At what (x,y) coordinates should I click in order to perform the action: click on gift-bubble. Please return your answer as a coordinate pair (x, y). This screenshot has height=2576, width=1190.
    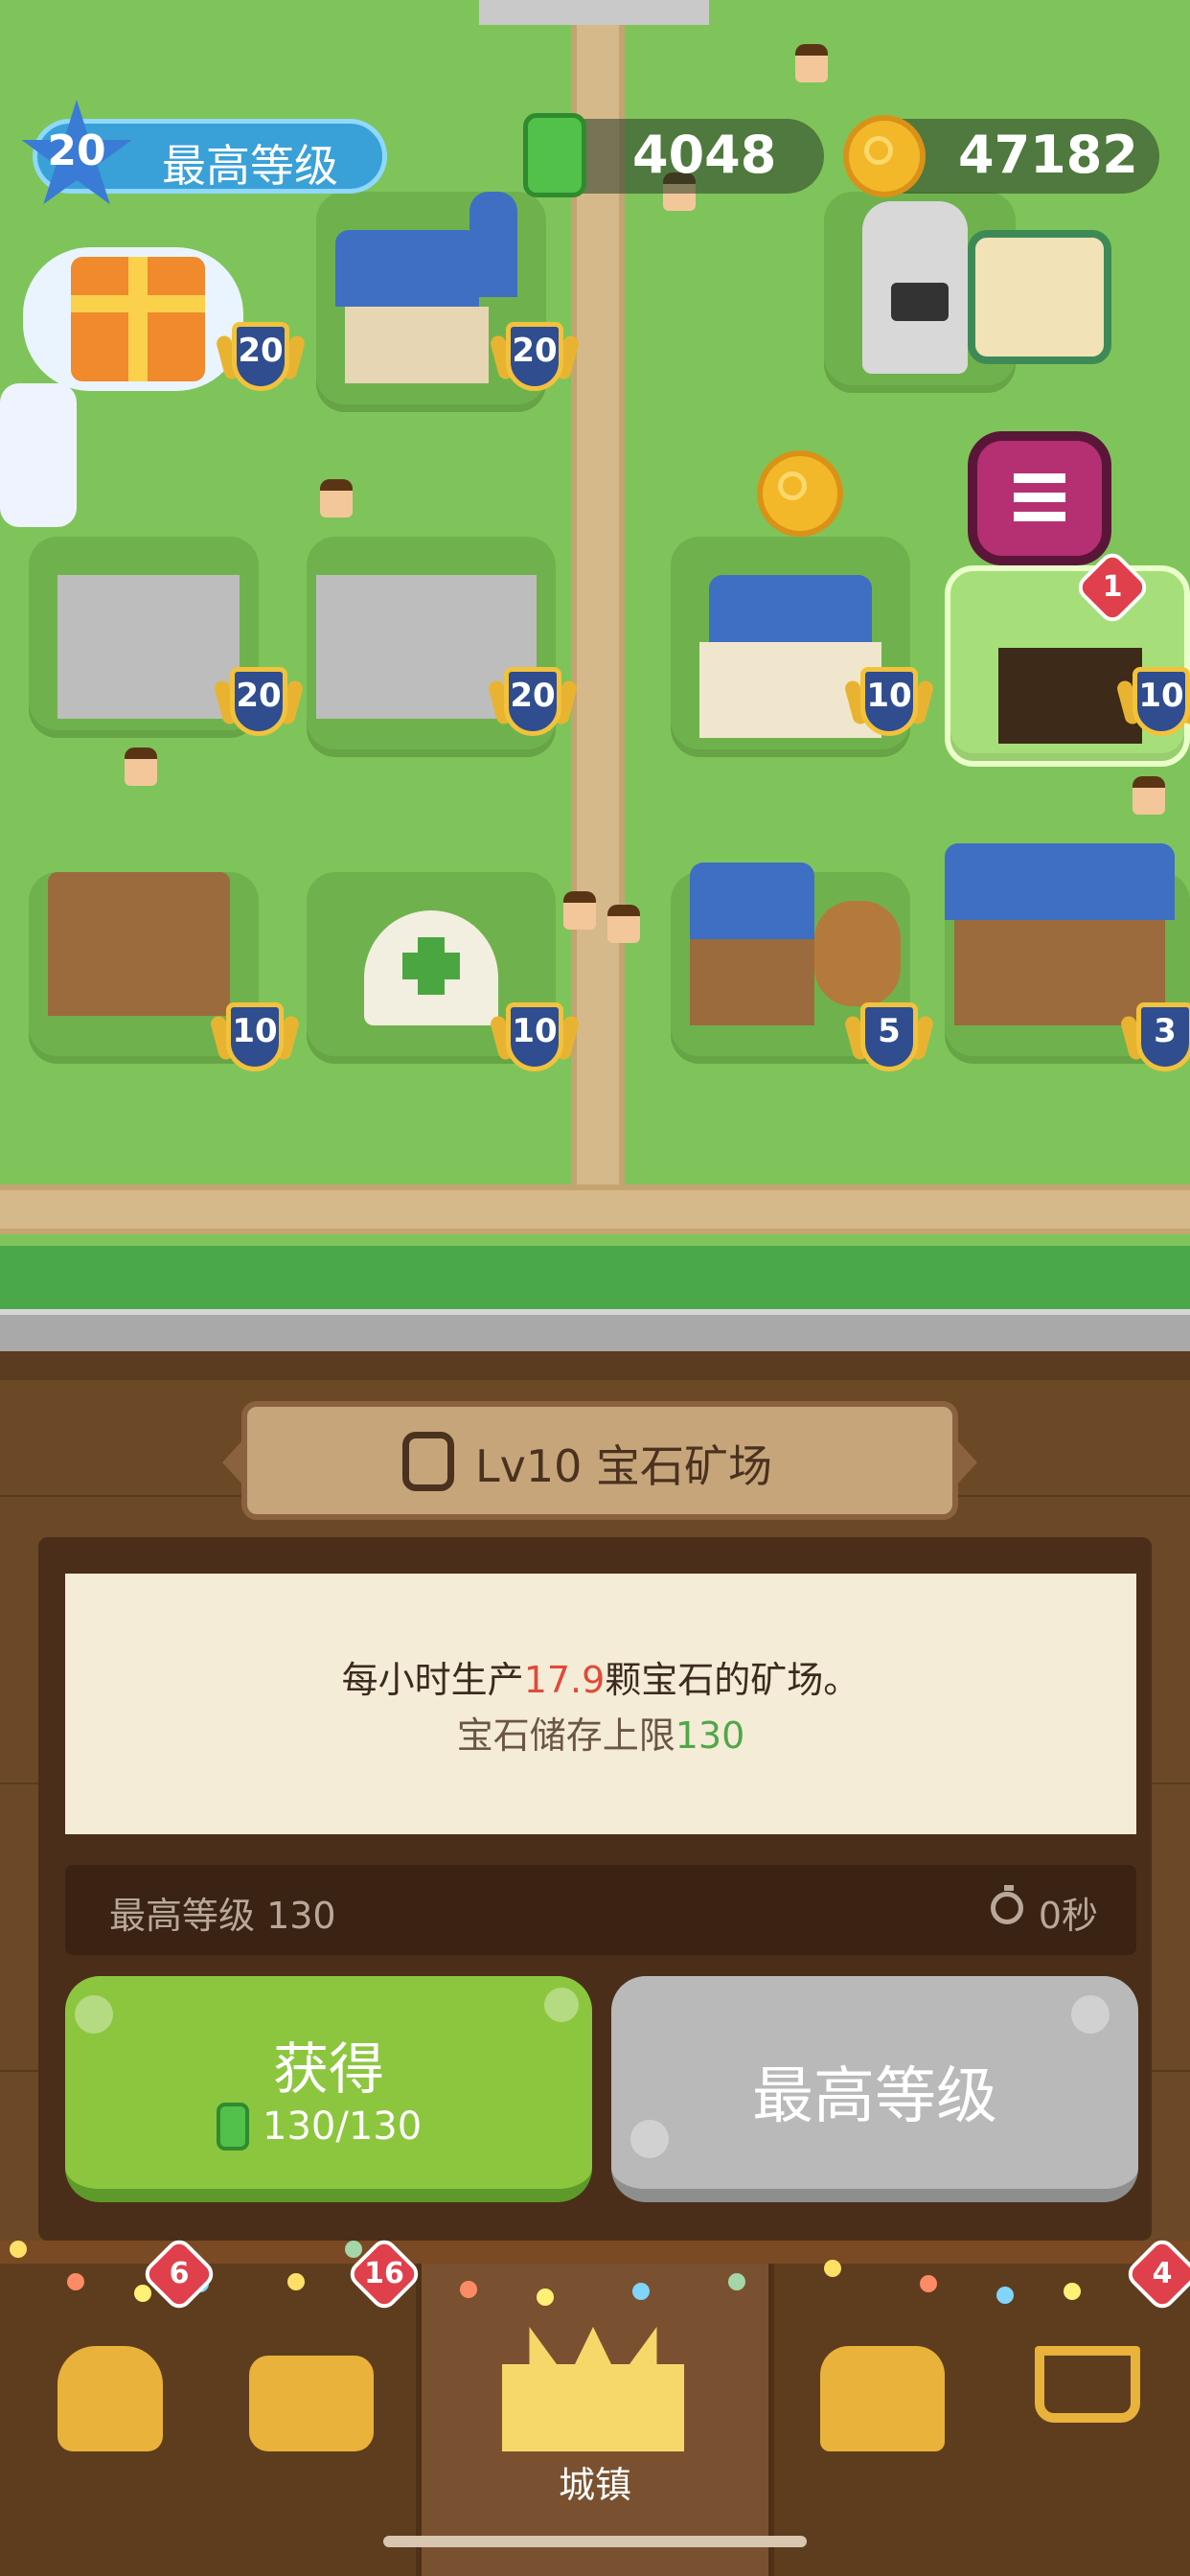
    Looking at the image, I should click on (133, 319).